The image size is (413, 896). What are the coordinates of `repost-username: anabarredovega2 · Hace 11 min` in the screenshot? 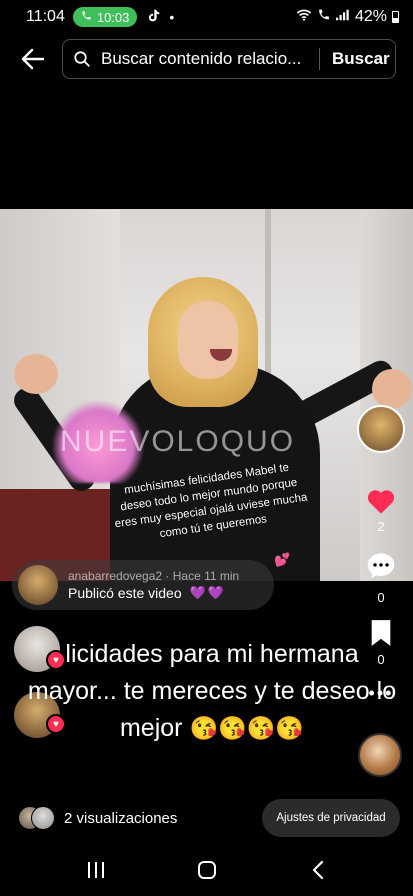 It's located at (153, 576).